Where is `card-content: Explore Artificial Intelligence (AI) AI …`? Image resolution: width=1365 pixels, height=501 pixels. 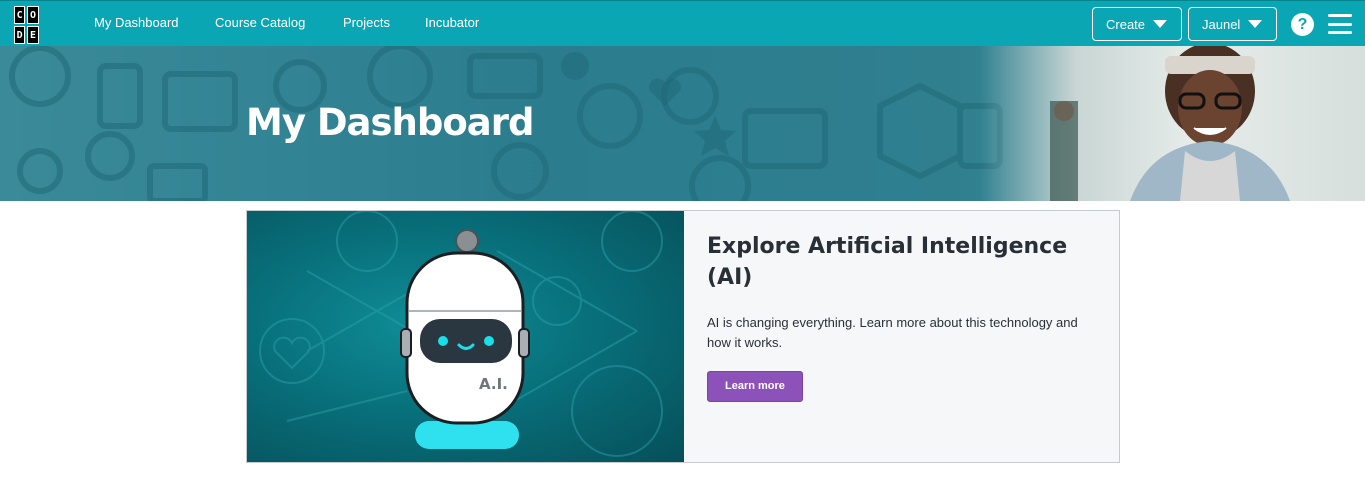 card-content: Explore Artificial Intelligence (AI) AI … is located at coordinates (904, 316).